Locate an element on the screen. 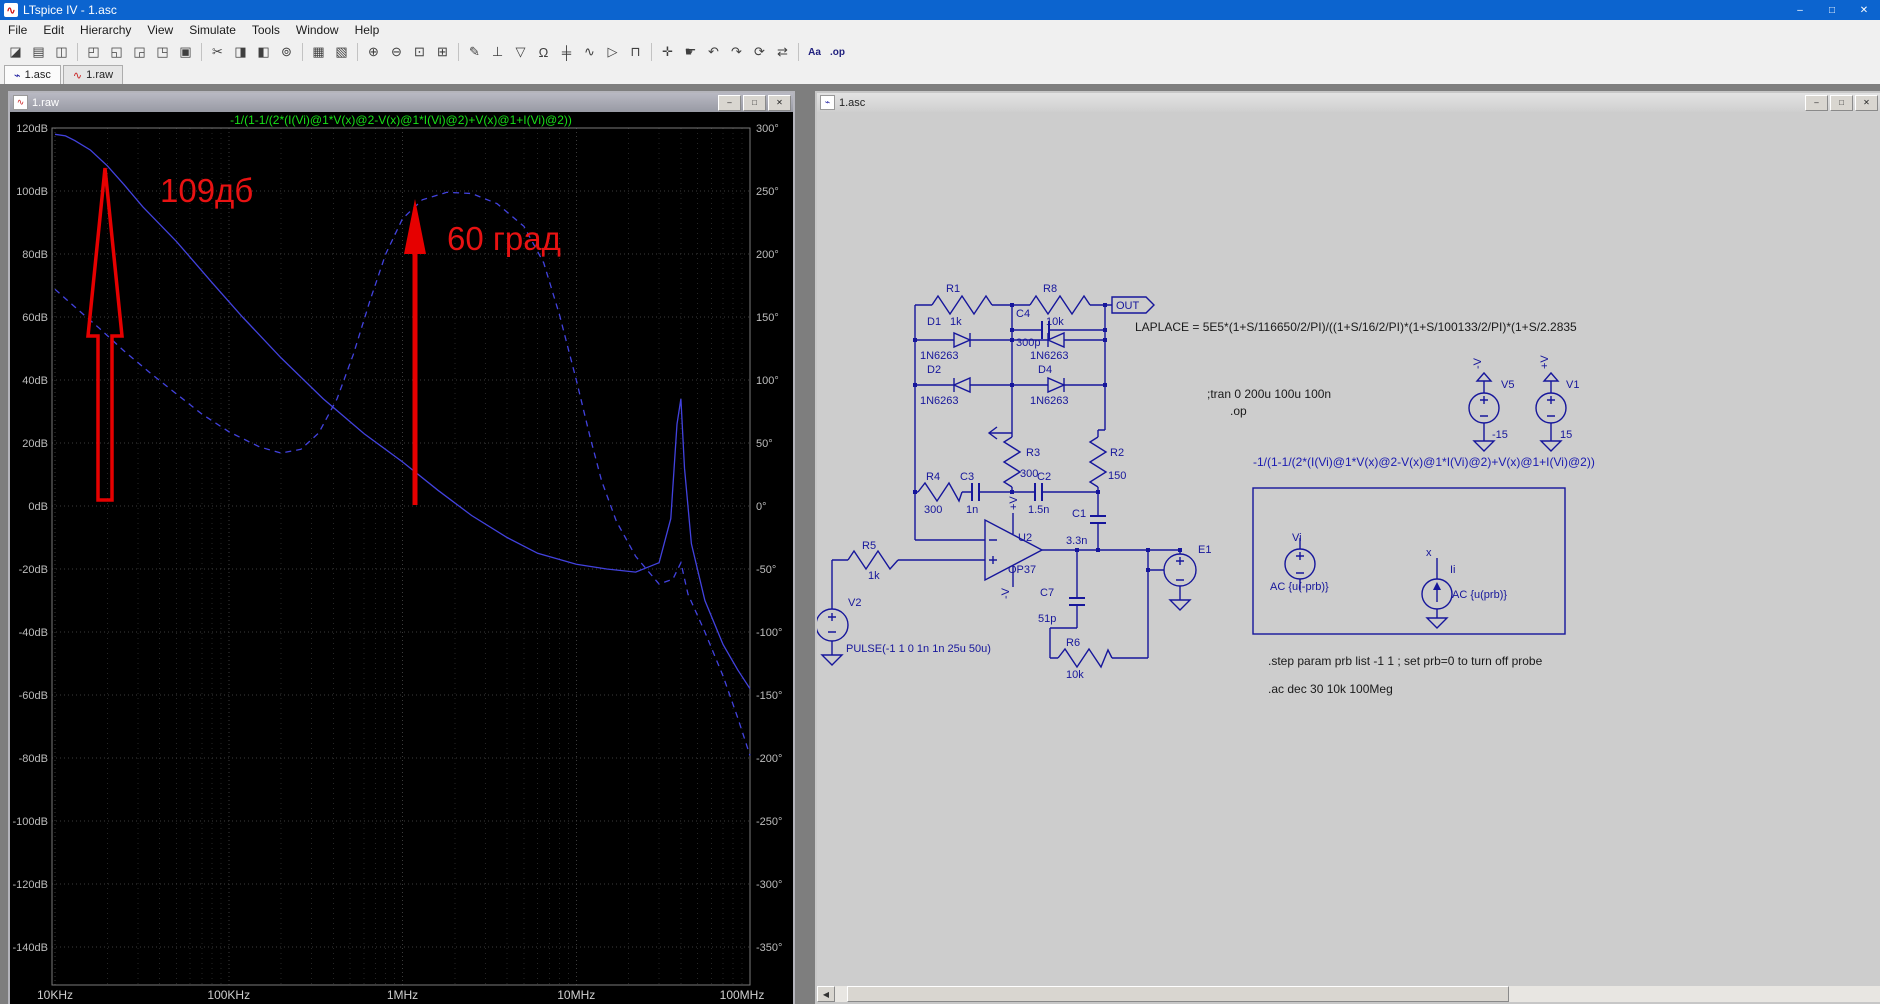  toolbar-redo-button: ↷ is located at coordinates (736, 52).